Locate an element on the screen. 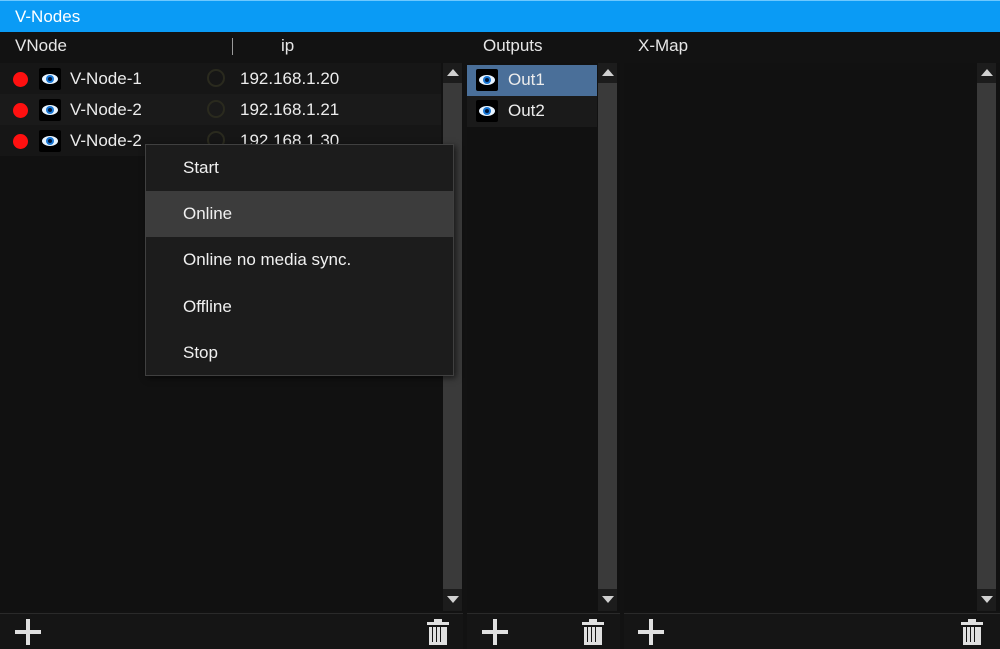 The width and height of the screenshot is (1000, 649). column-separator is located at coordinates (232, 46).